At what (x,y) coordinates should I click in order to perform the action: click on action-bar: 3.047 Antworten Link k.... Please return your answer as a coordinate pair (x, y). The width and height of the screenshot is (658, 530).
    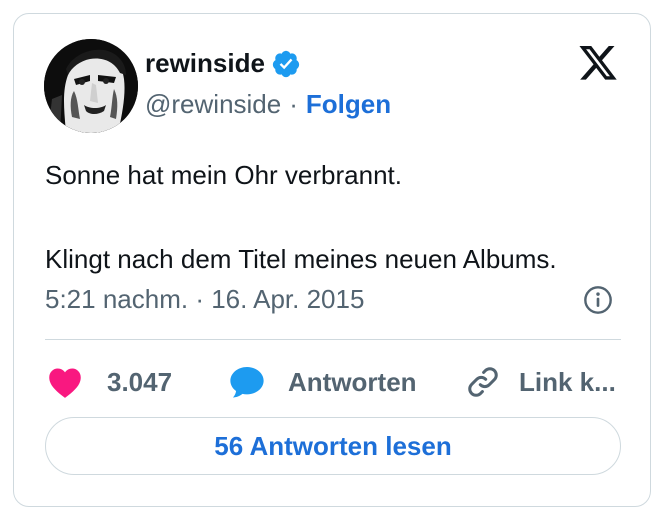
    Looking at the image, I should click on (340, 382).